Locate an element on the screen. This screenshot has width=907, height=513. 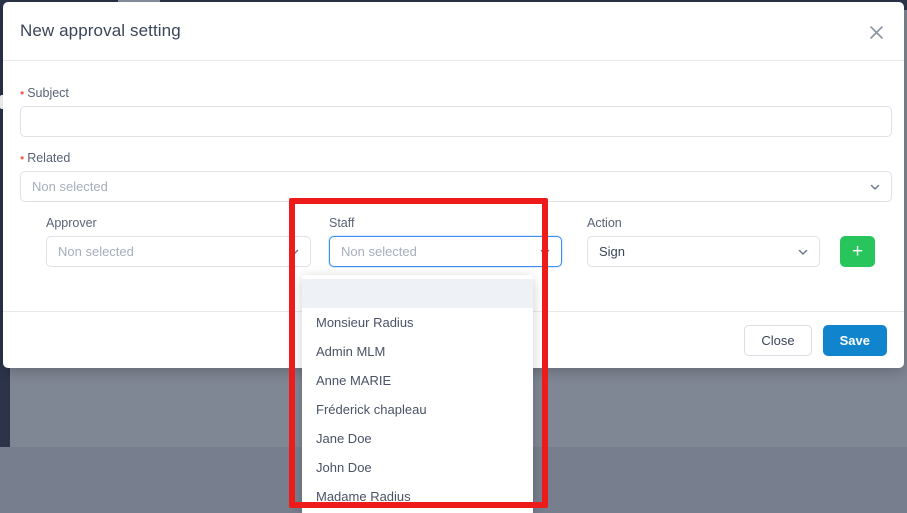
subject-input is located at coordinates (456, 121).